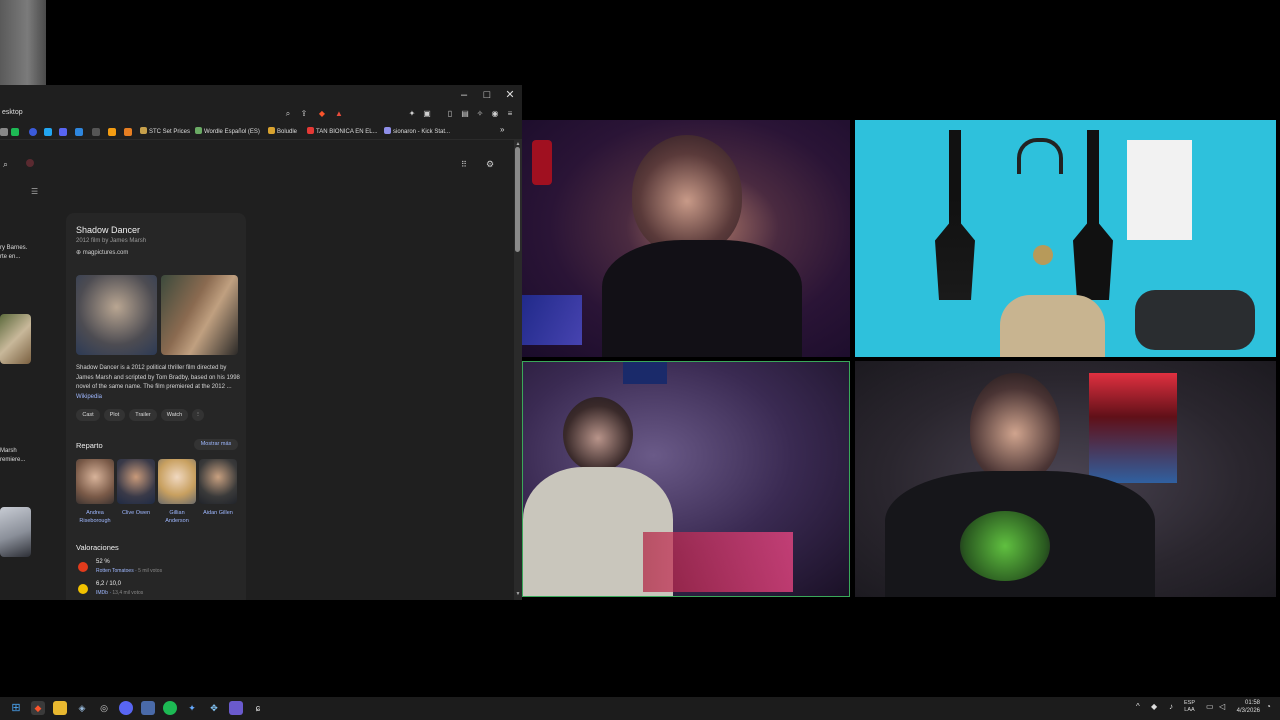  What do you see at coordinates (518, 594) in the screenshot?
I see `scroll-down-arrow: ▼` at bounding box center [518, 594].